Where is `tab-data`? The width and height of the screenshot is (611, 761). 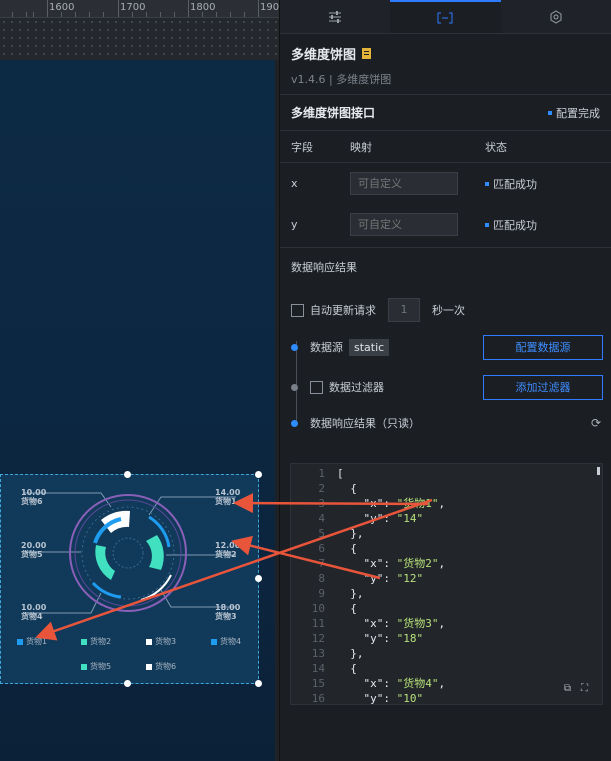
tab-data is located at coordinates (445, 16).